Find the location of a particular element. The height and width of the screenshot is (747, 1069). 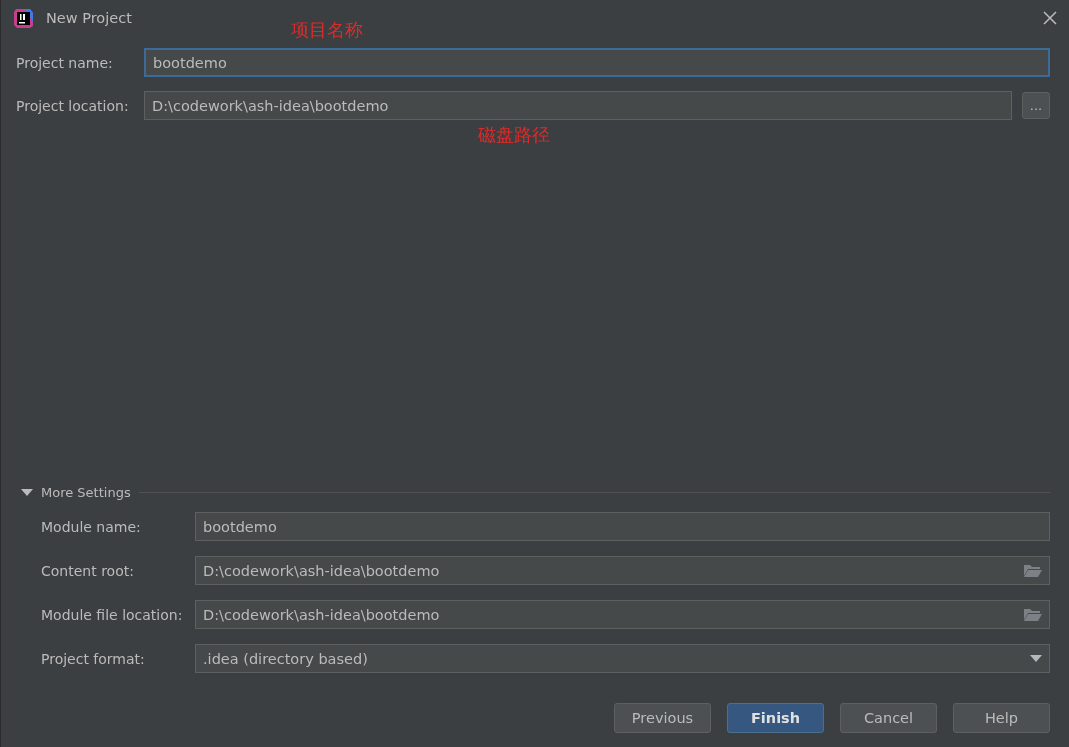

dialog-button: Previous is located at coordinates (662, 718).